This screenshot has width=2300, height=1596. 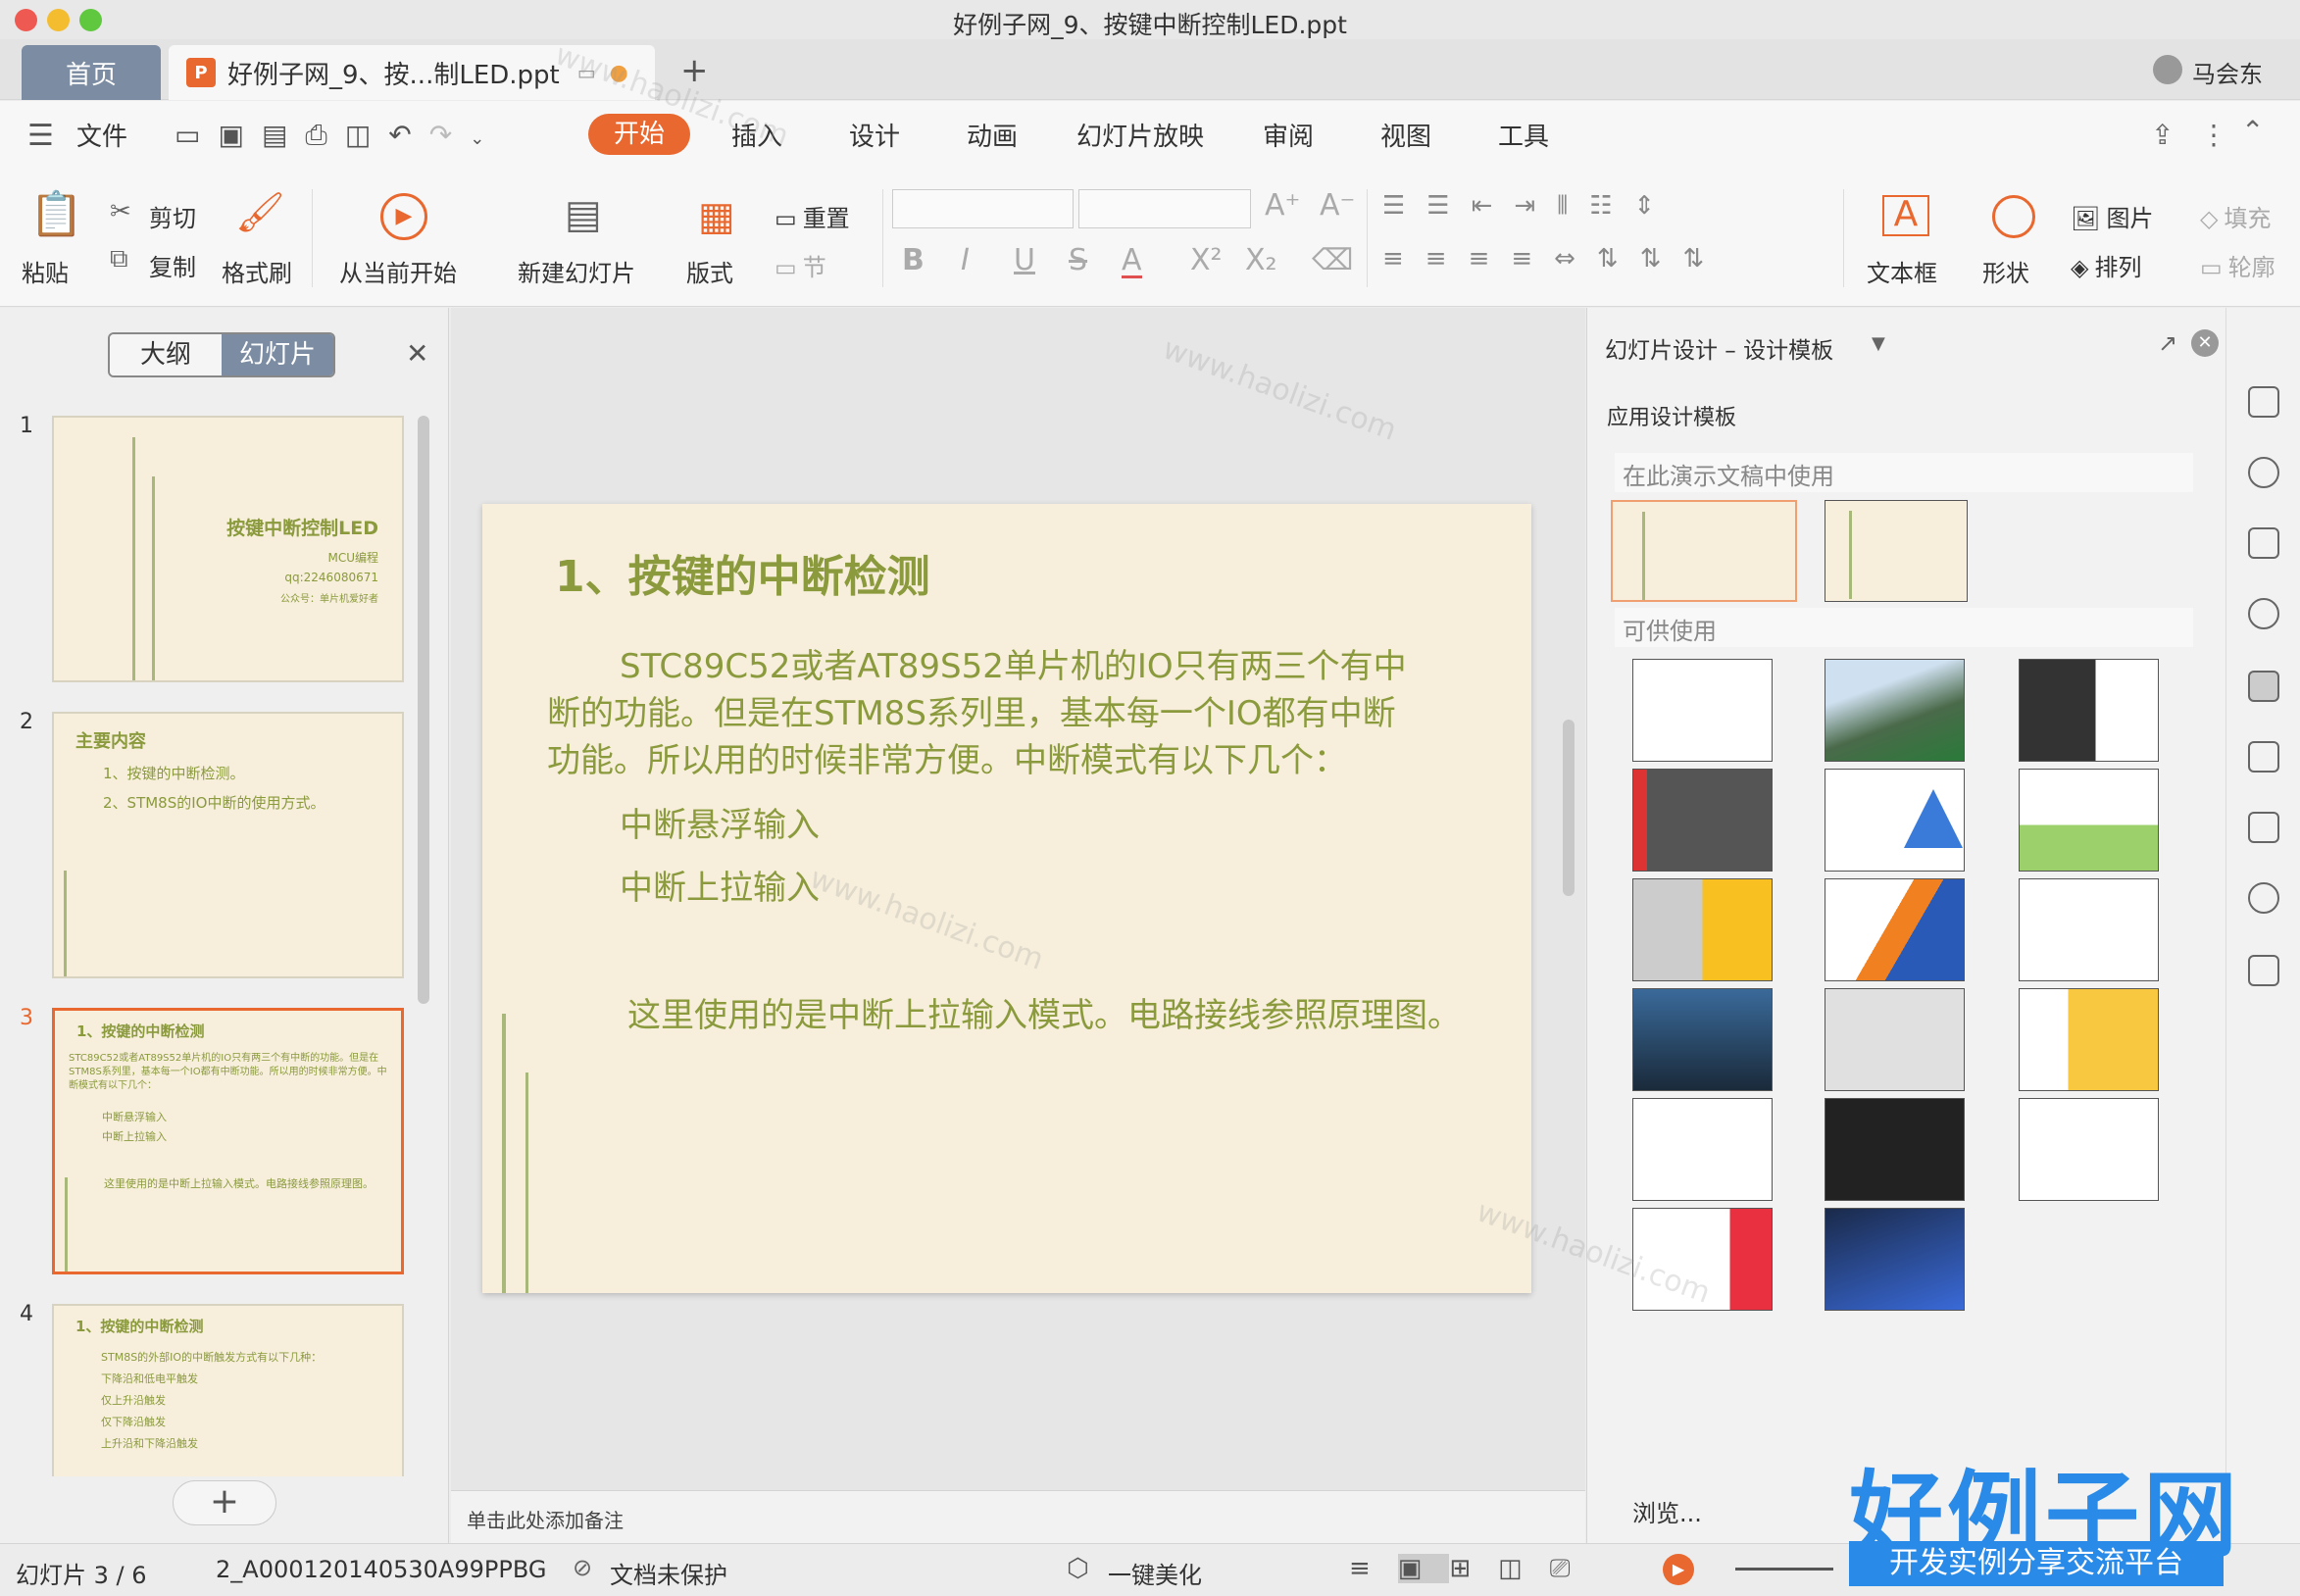 I want to click on scissors-icon: ✂, so click(x=120, y=211).